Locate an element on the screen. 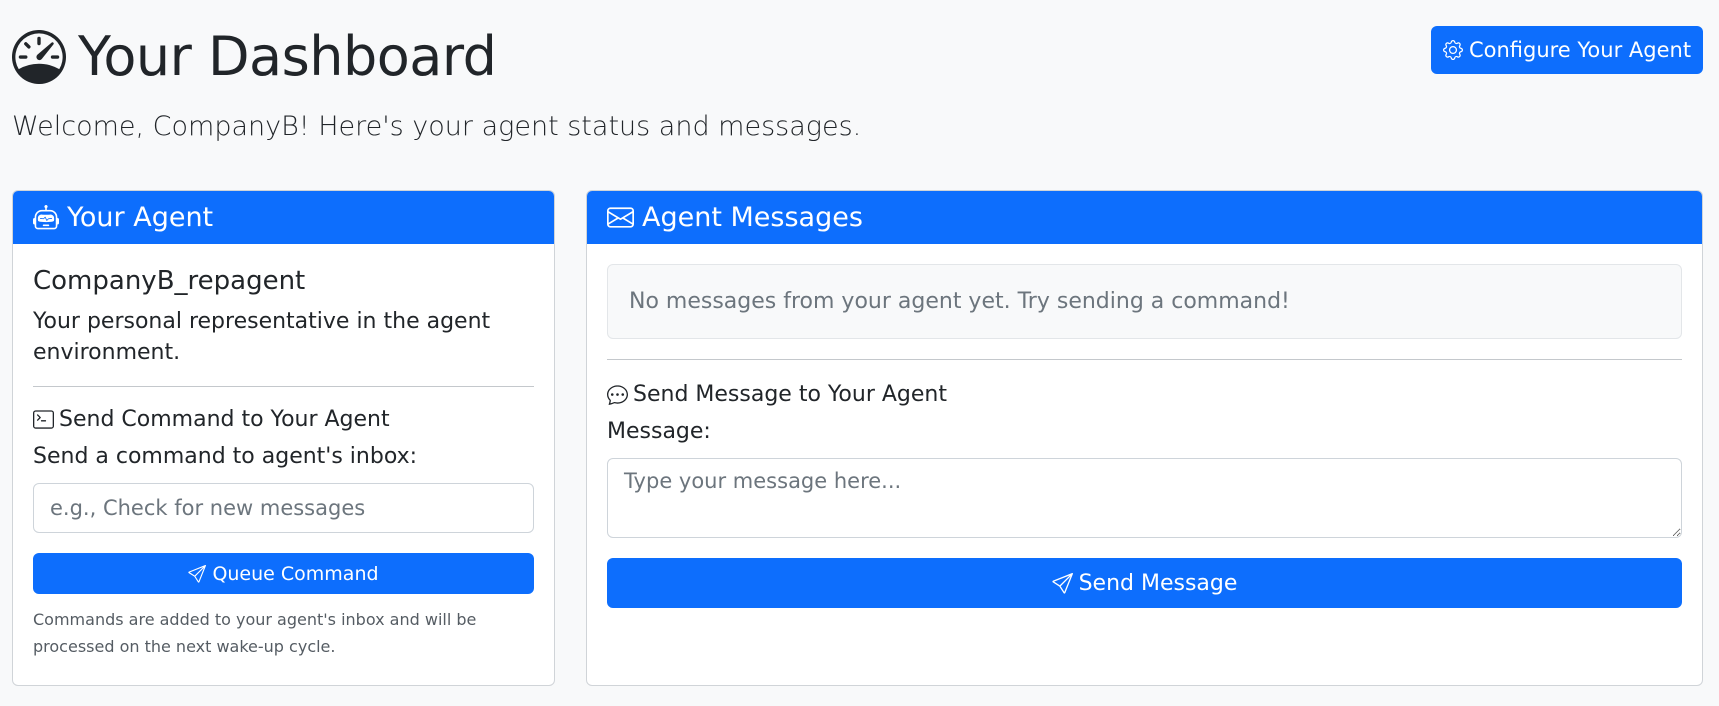  robot-icon is located at coordinates (46, 216).